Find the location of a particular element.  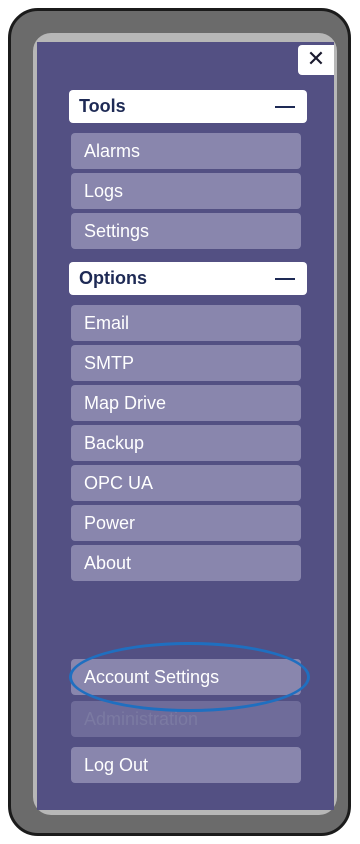

menu-item-about: About is located at coordinates (186, 563).